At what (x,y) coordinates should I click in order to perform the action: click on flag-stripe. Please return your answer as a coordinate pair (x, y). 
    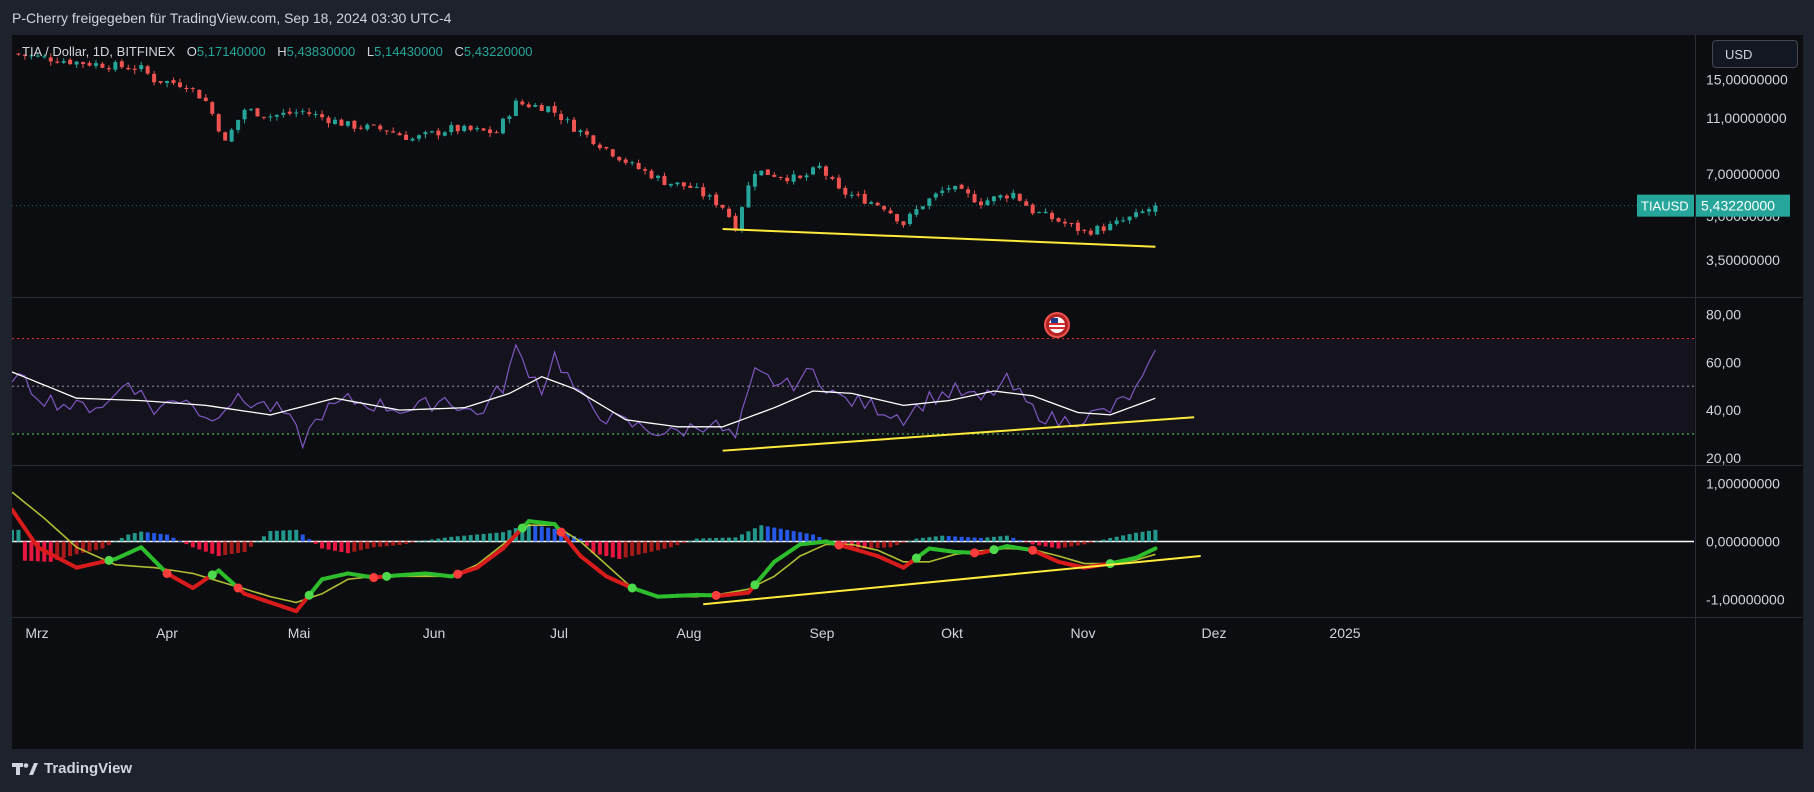
    Looking at the image, I should click on (1057, 328).